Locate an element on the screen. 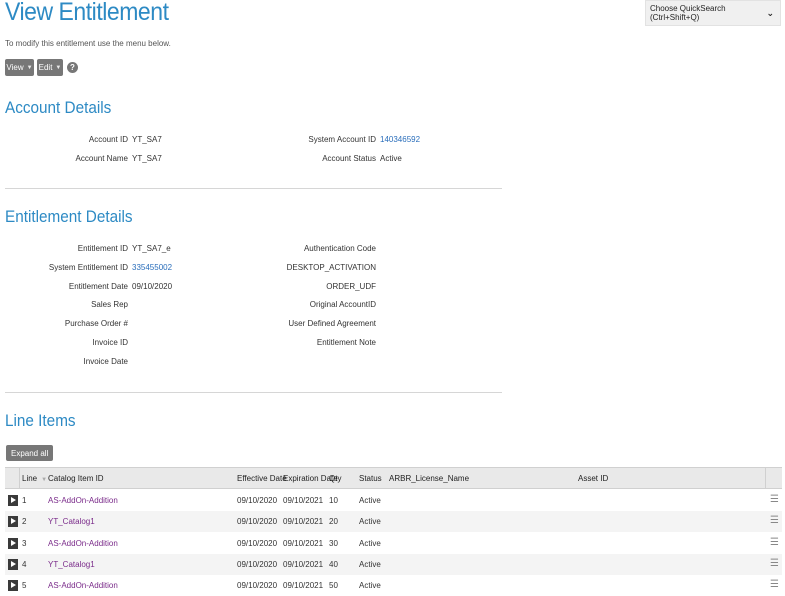 The width and height of the screenshot is (785, 596). line-items-heading: Line Items is located at coordinates (40, 420).